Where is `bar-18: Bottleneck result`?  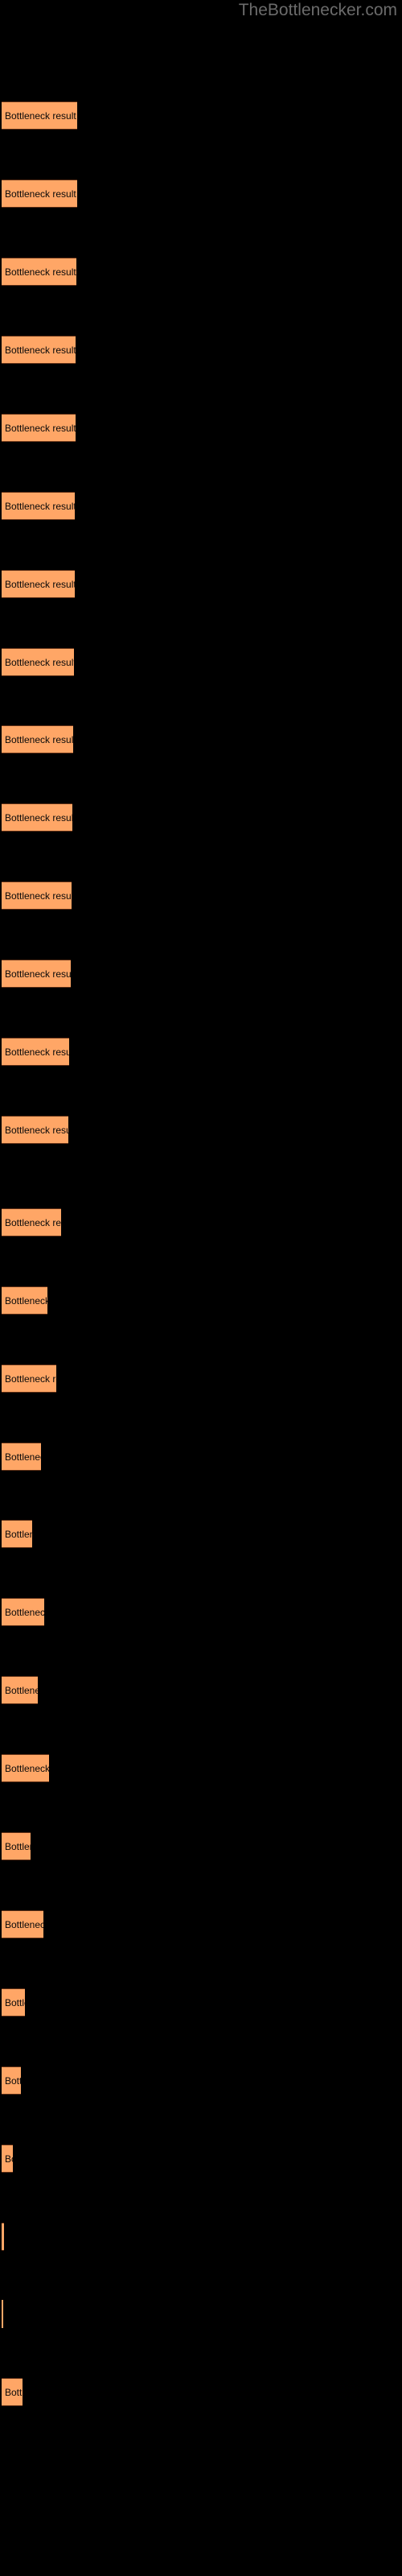
bar-18: Bottleneck result is located at coordinates (21, 1457).